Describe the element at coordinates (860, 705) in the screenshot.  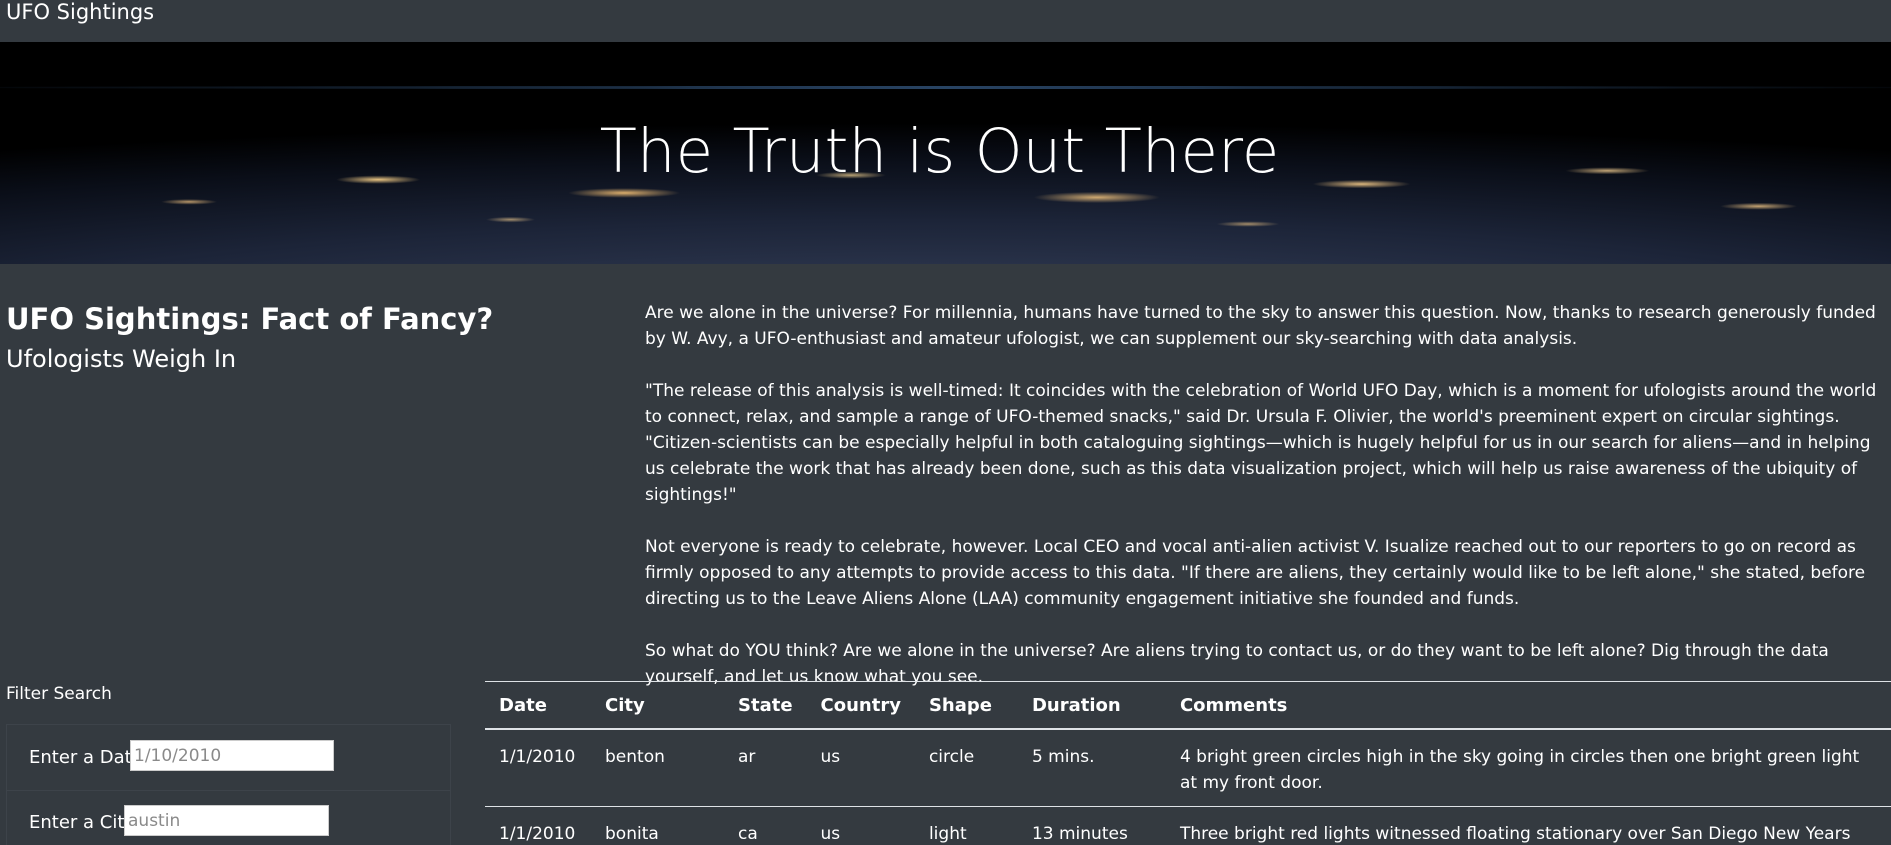
I see `column-header-country: Country` at that location.